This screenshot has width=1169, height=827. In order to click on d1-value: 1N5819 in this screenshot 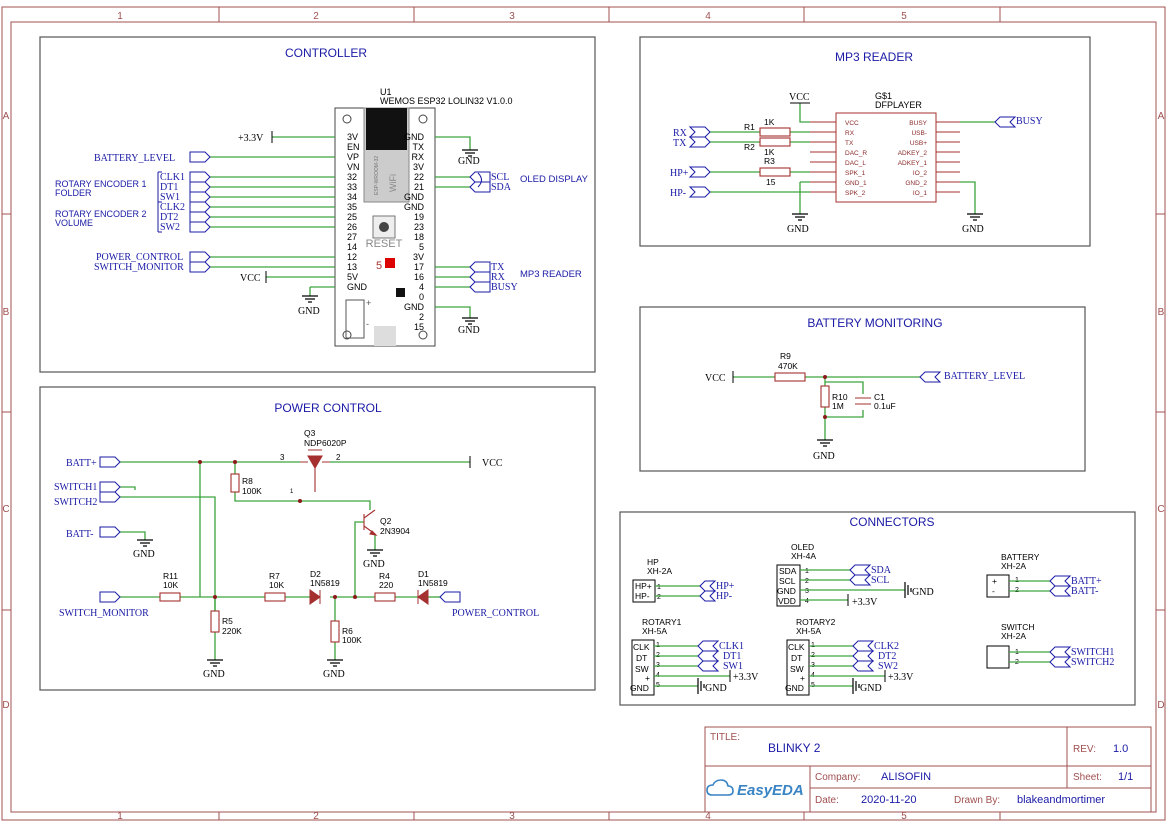, I will do `click(433, 583)`.